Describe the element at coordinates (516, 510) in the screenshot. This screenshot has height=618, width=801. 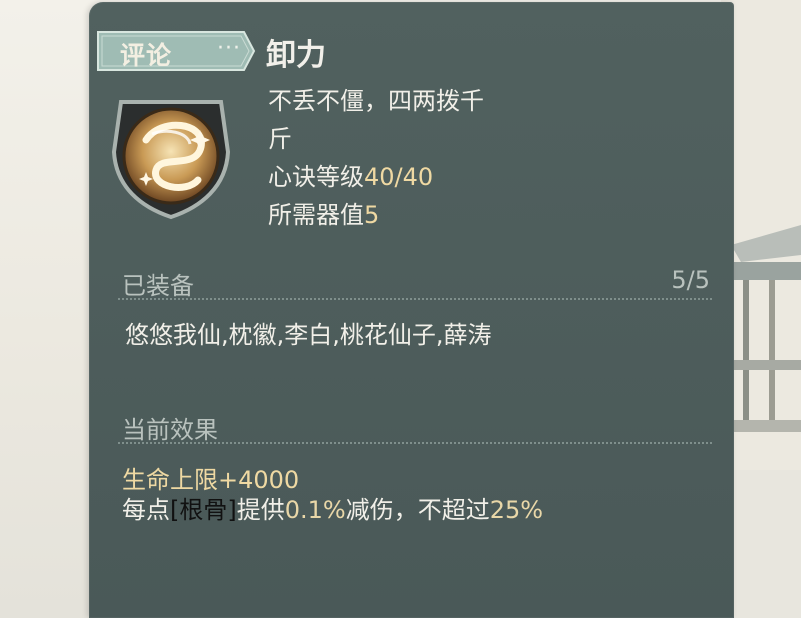
I see `effect-value: 25%` at that location.